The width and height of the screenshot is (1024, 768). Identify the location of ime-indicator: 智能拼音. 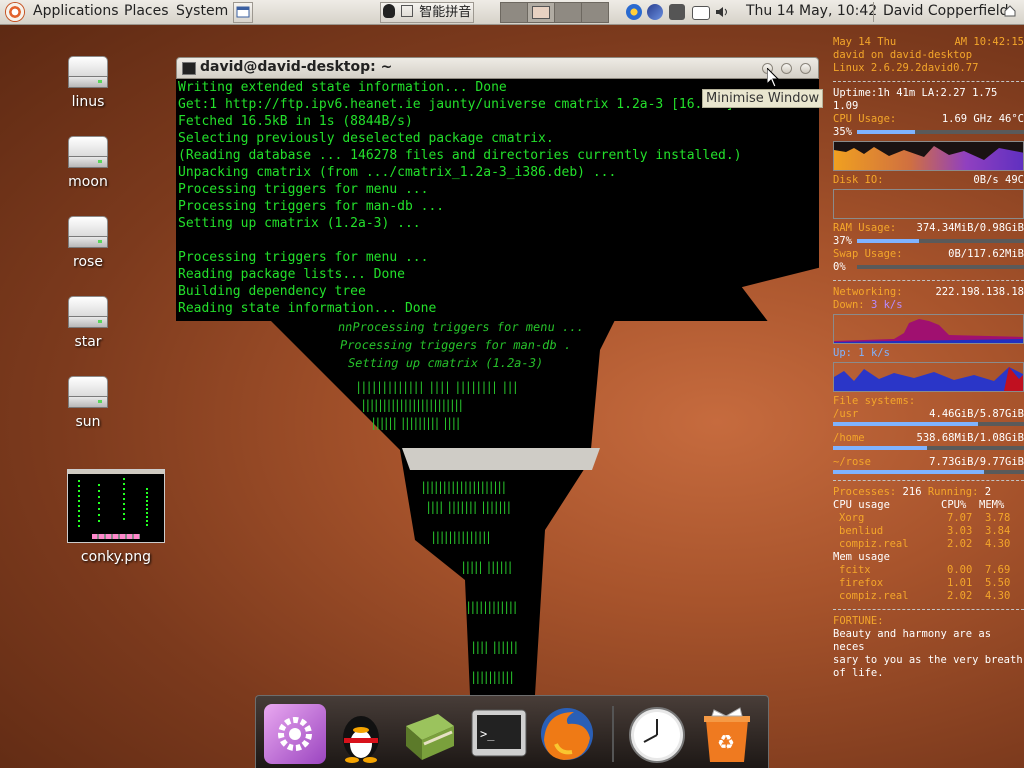
(427, 12).